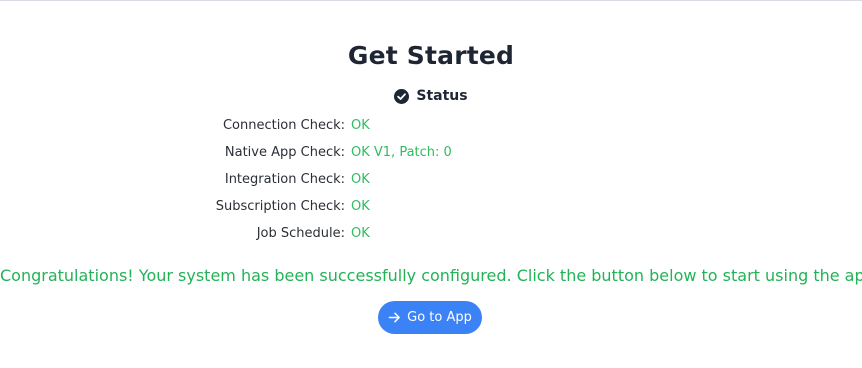  Describe the element at coordinates (439, 317) in the screenshot. I see `go-to-app-label: Go to App` at that location.